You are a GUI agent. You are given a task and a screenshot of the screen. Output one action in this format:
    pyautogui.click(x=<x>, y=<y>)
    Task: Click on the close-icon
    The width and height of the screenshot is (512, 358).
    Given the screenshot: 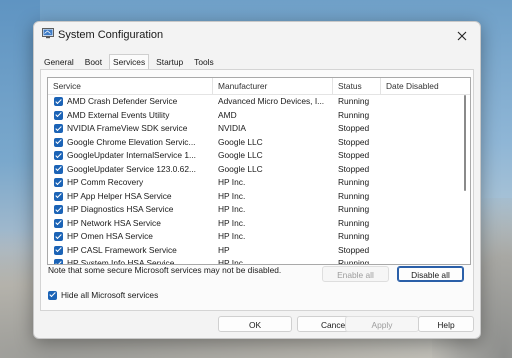 What is the action you would take?
    pyautogui.click(x=462, y=36)
    